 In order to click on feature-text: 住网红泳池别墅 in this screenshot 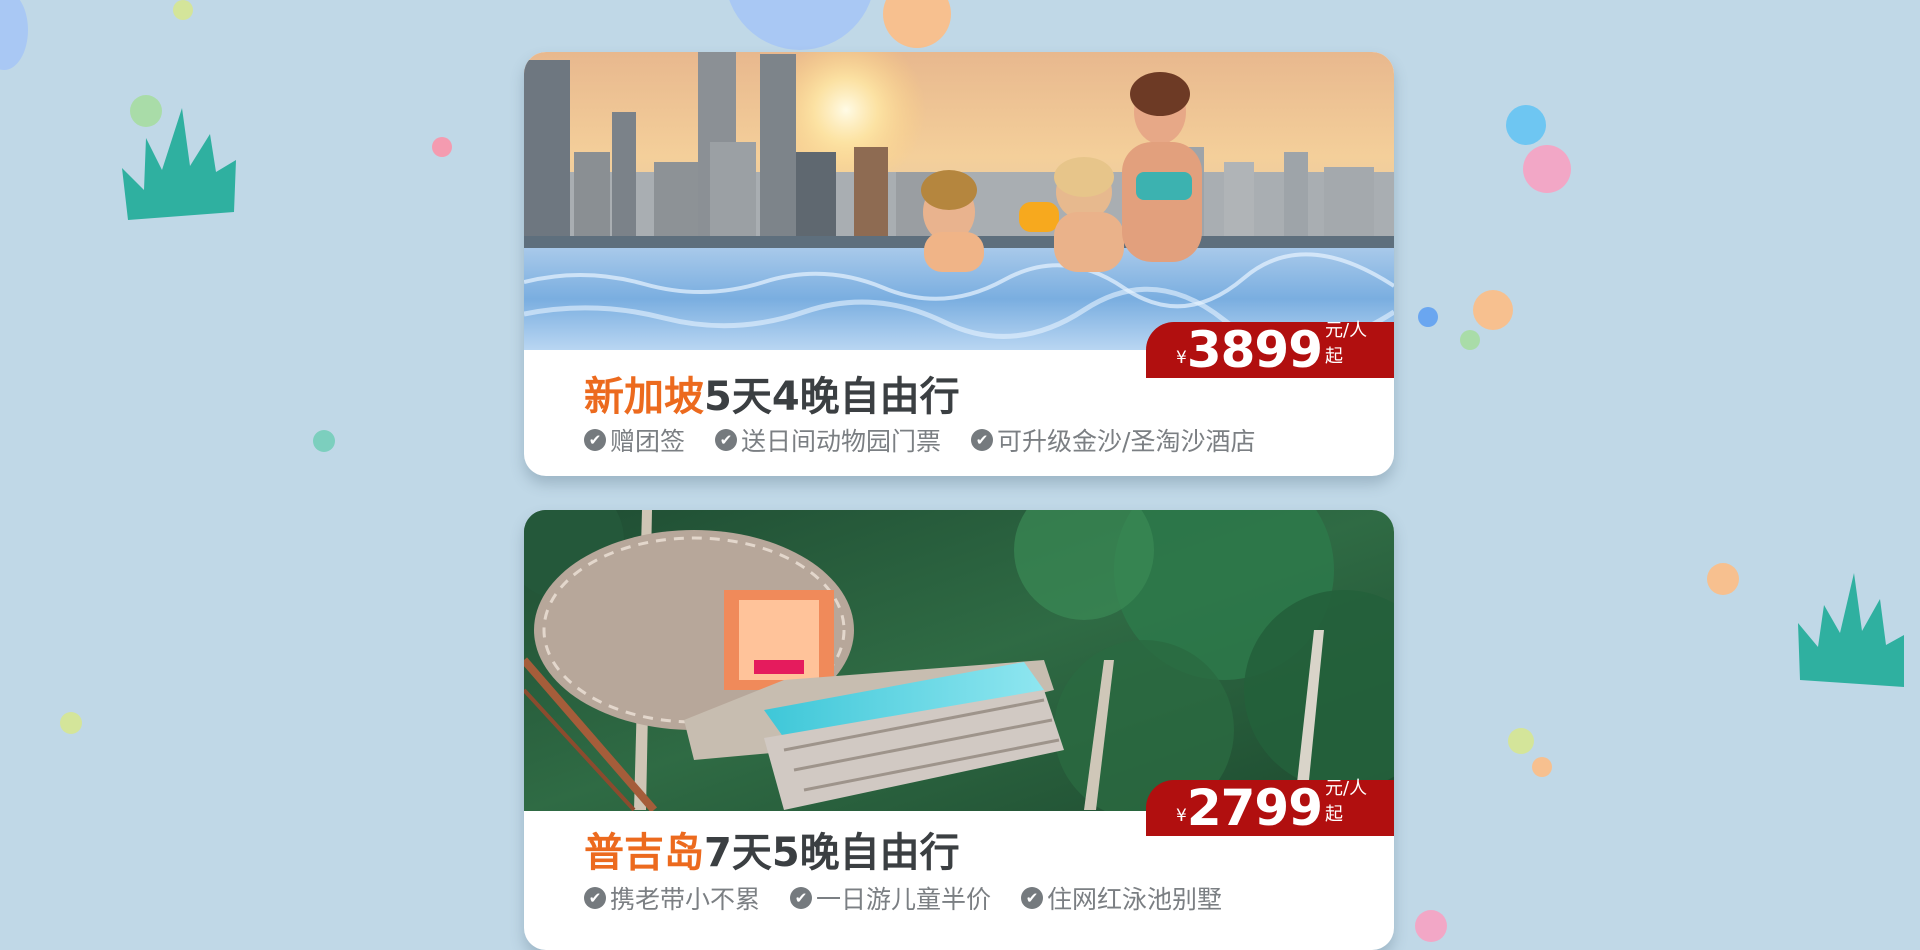, I will do `click(1135, 899)`.